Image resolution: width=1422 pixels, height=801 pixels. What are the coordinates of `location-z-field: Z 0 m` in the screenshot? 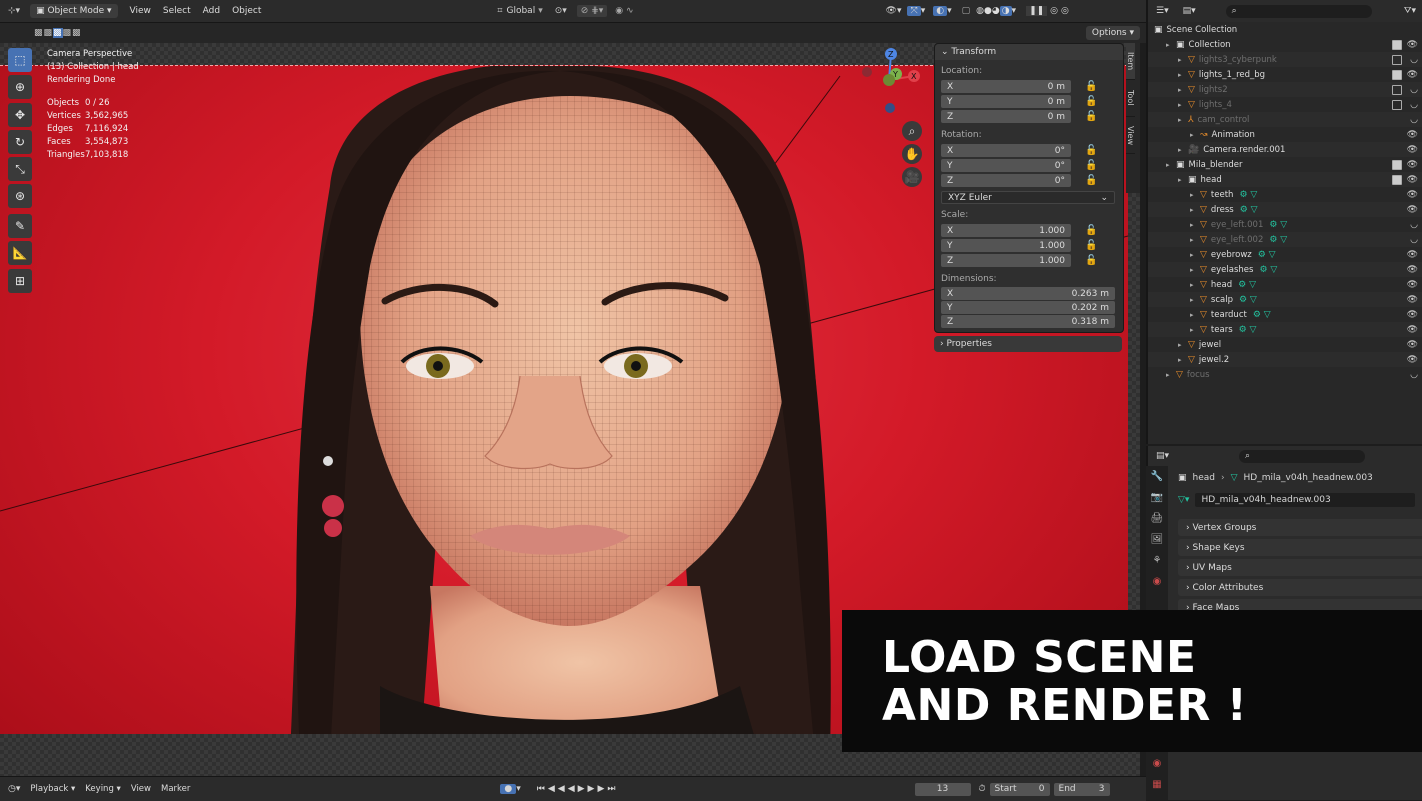 It's located at (1006, 116).